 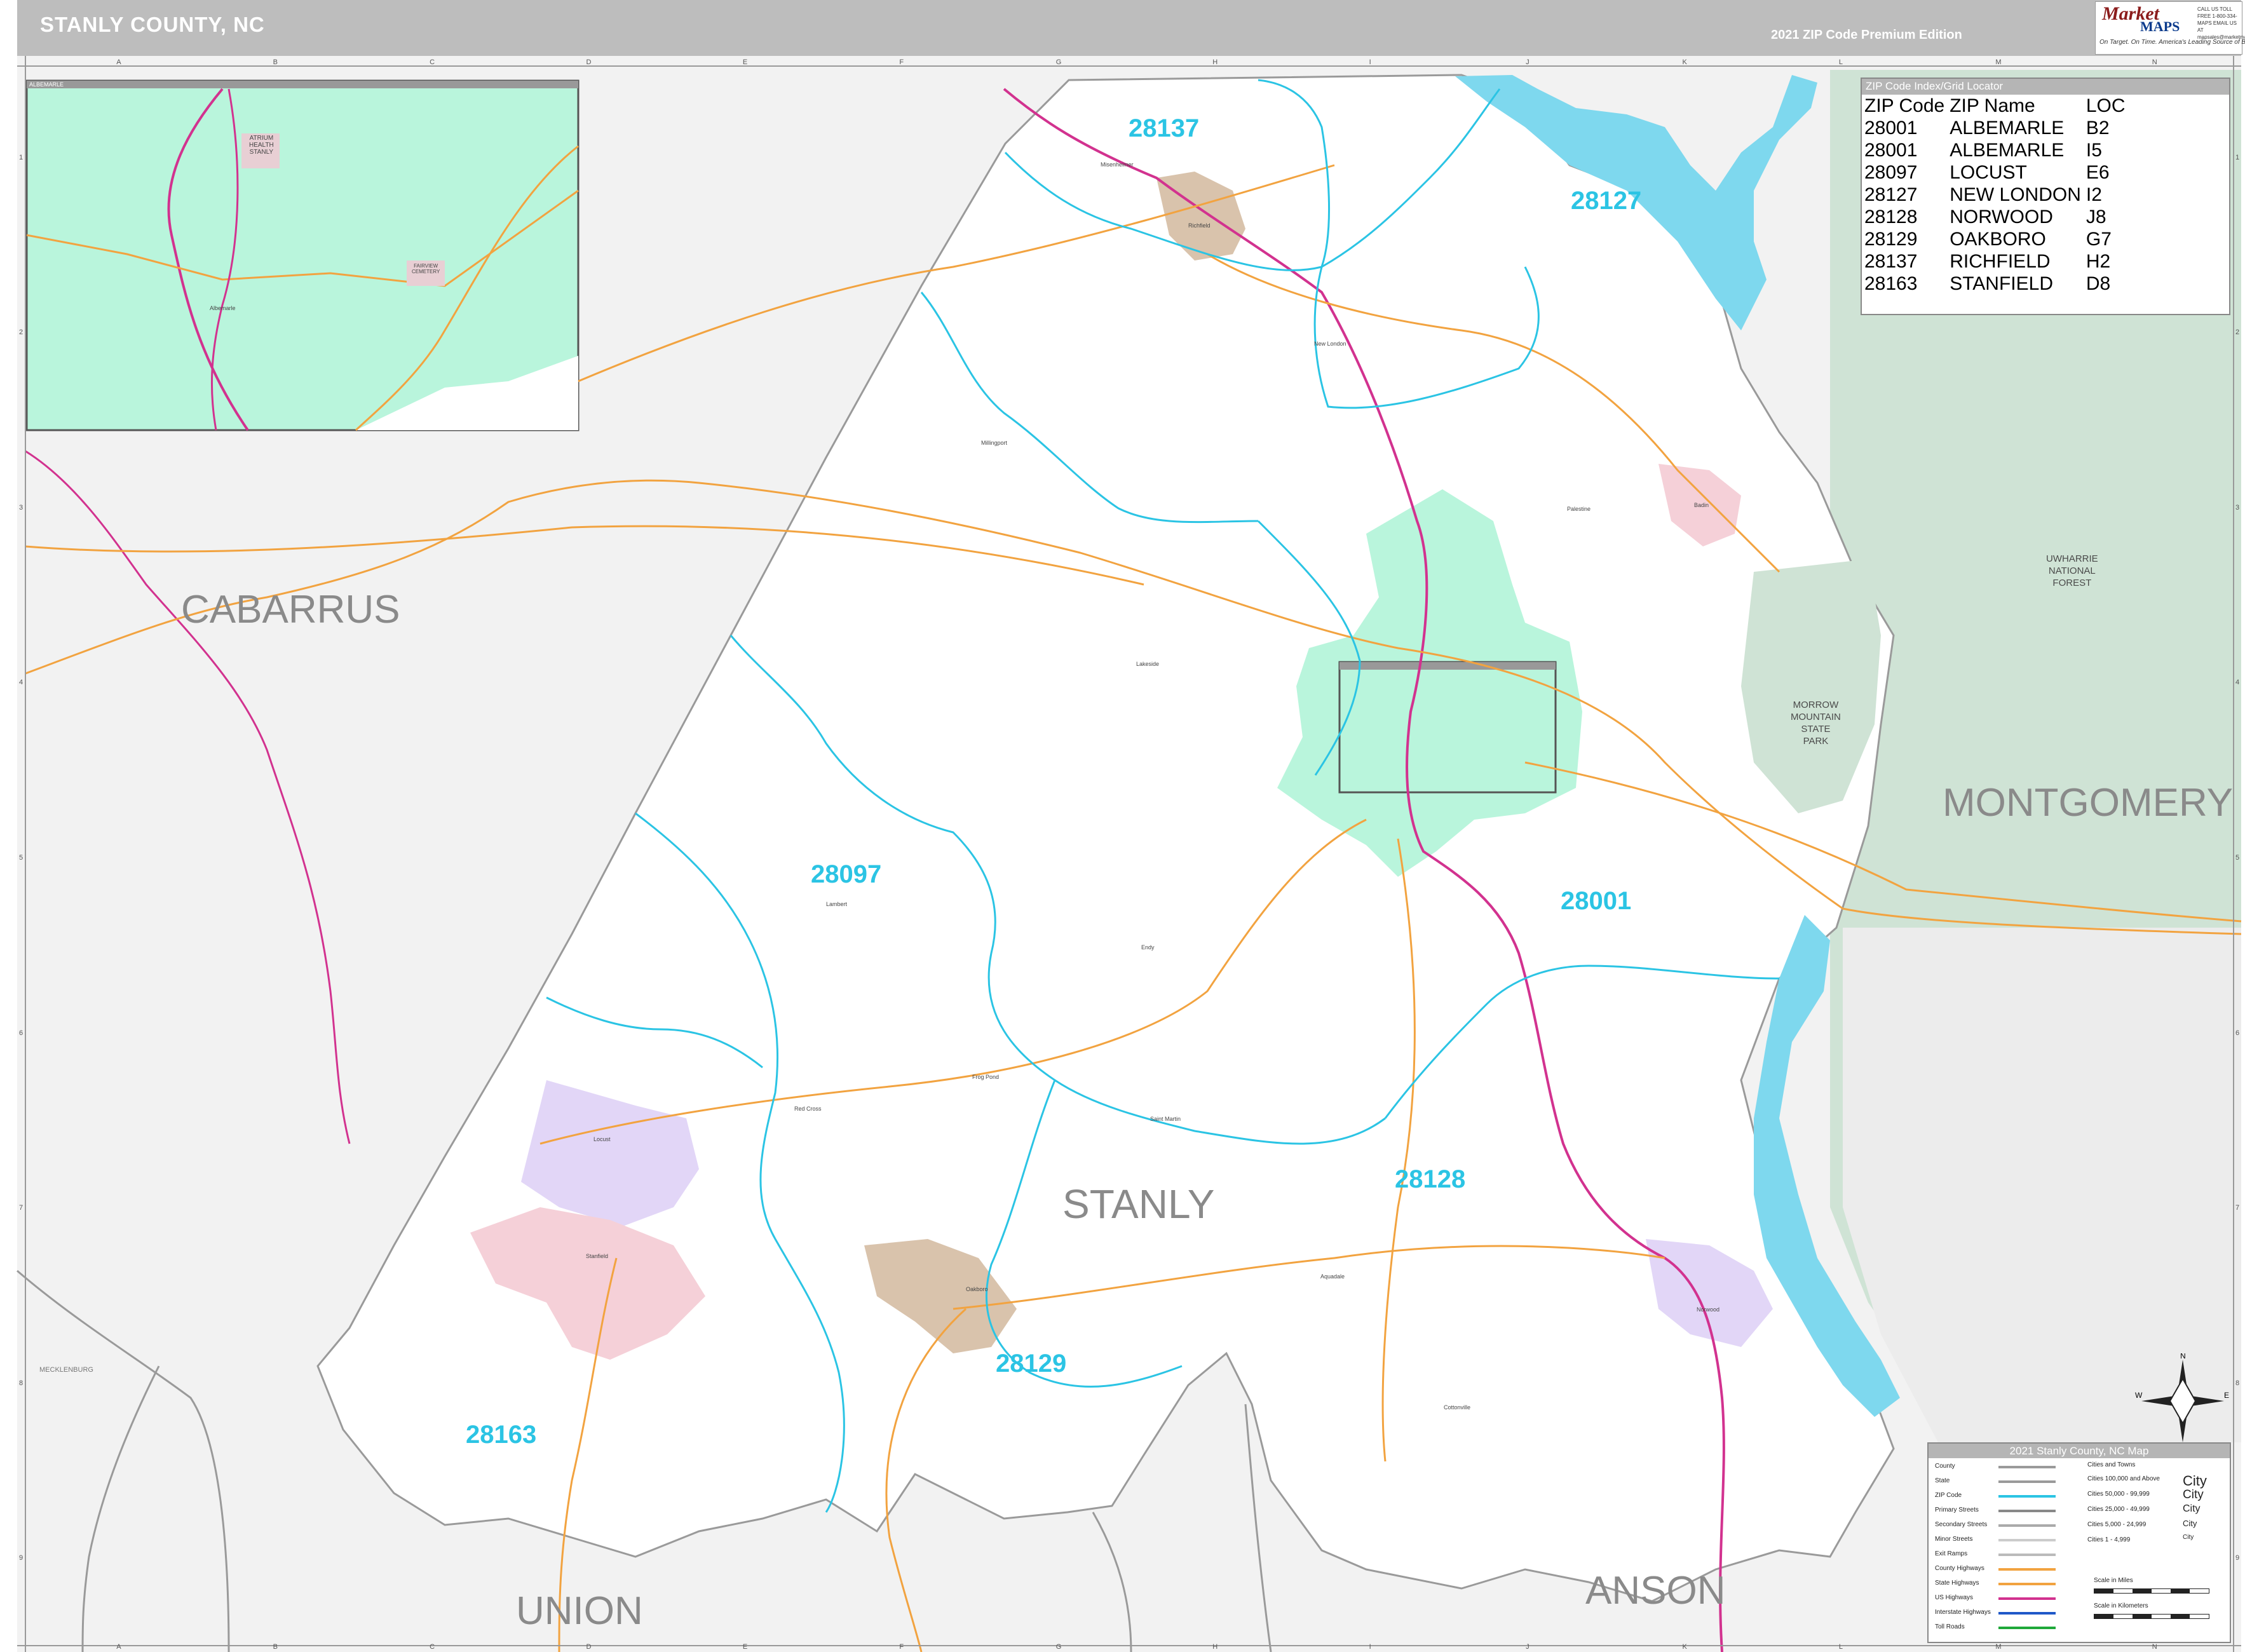 What do you see at coordinates (2098, 261) in the screenshot?
I see `zip-loc: H2` at bounding box center [2098, 261].